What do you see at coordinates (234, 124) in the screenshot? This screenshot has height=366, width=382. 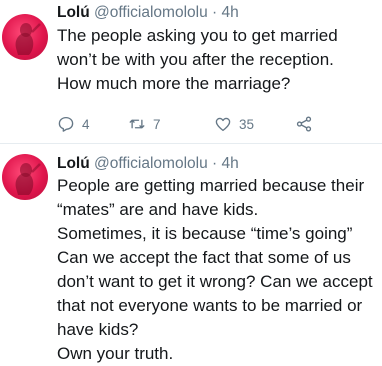 I see `like-button: 35` at bounding box center [234, 124].